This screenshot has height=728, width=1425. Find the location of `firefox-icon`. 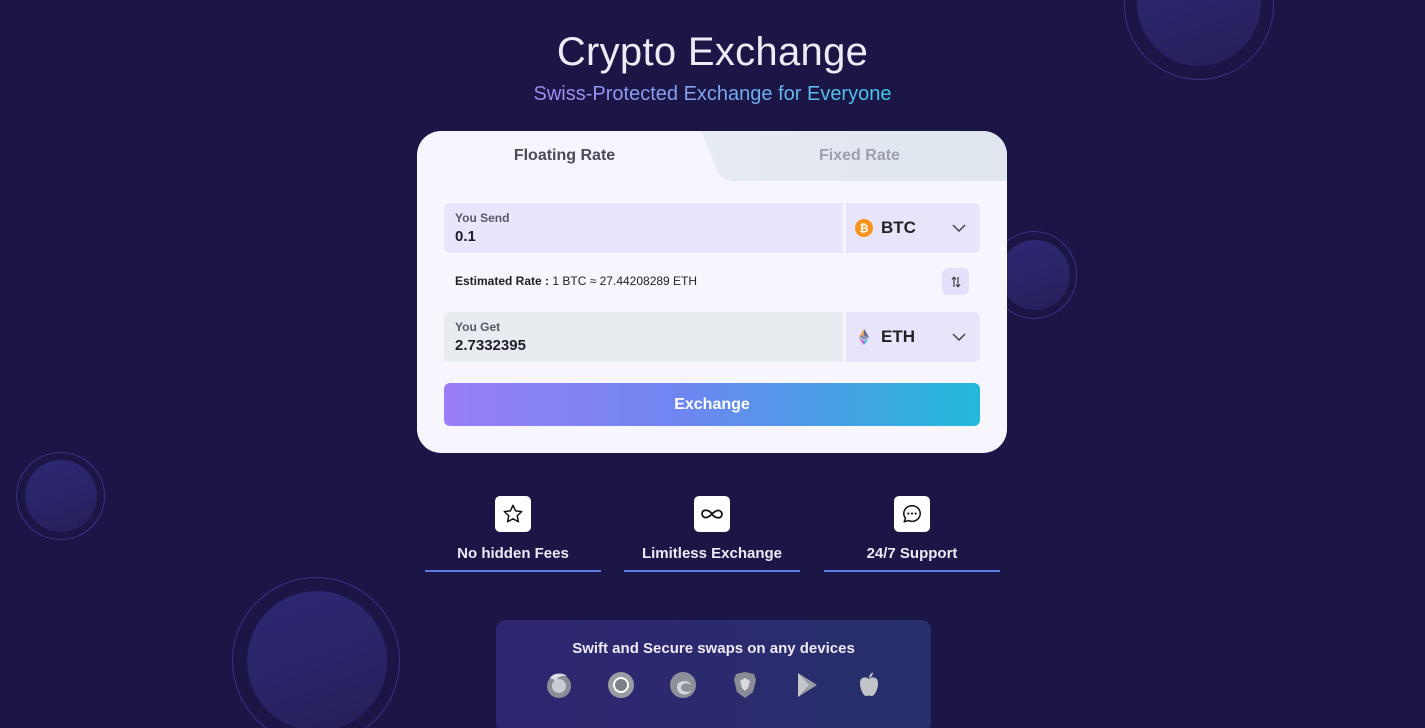

firefox-icon is located at coordinates (559, 685).